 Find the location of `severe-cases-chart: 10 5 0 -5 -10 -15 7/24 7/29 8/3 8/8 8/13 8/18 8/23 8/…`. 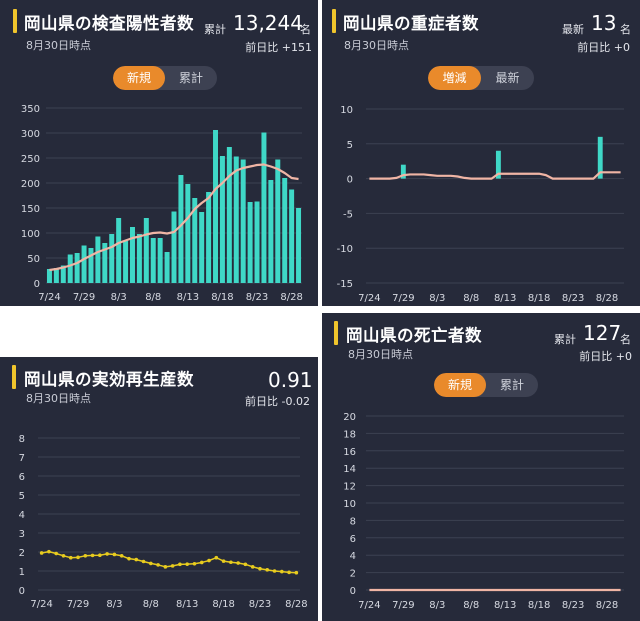

severe-cases-chart: 10 5 0 -5 -10 -15 7/24 7/29 8/3 8/8 8/13 8/18 8/23 8/… is located at coordinates (480, 204).